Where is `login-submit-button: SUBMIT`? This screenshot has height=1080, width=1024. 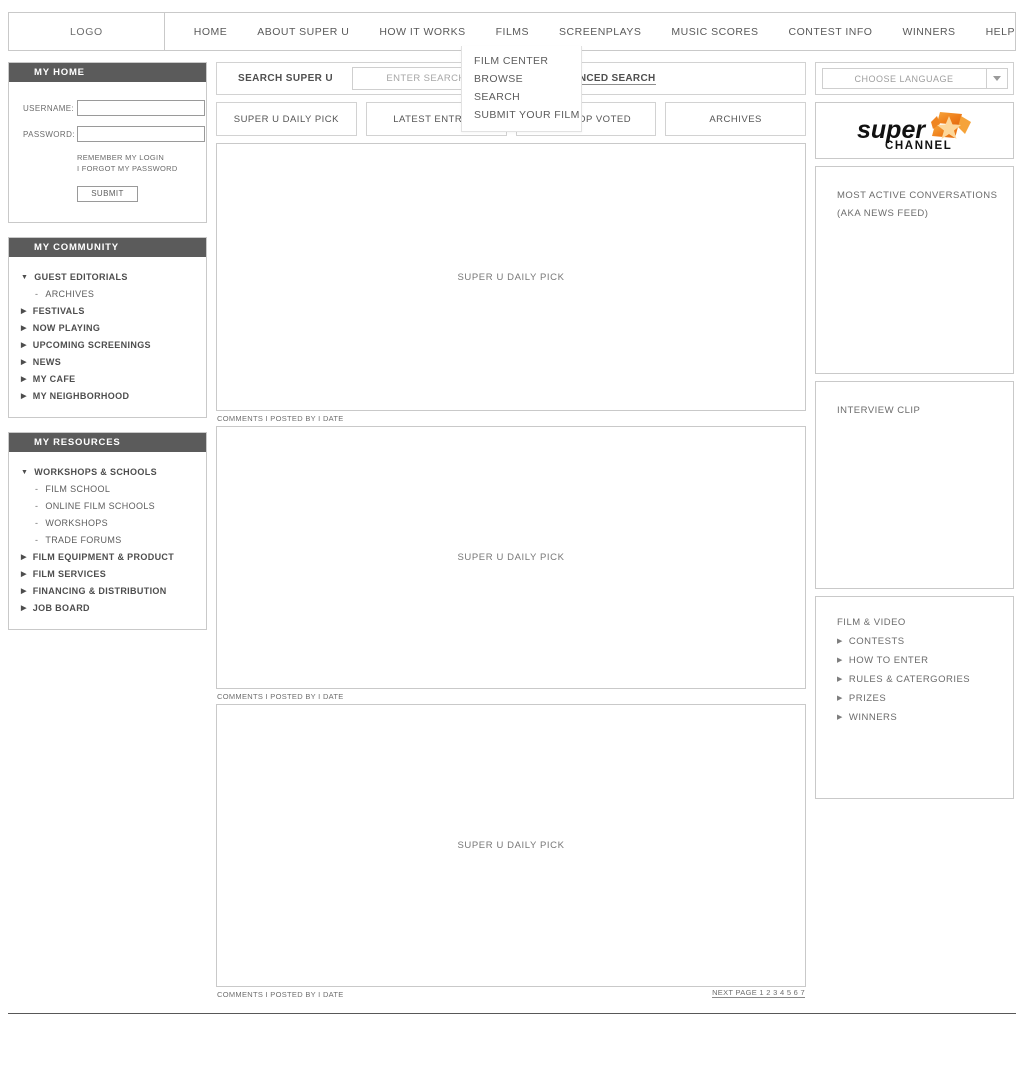 login-submit-button: SUBMIT is located at coordinates (107, 193).